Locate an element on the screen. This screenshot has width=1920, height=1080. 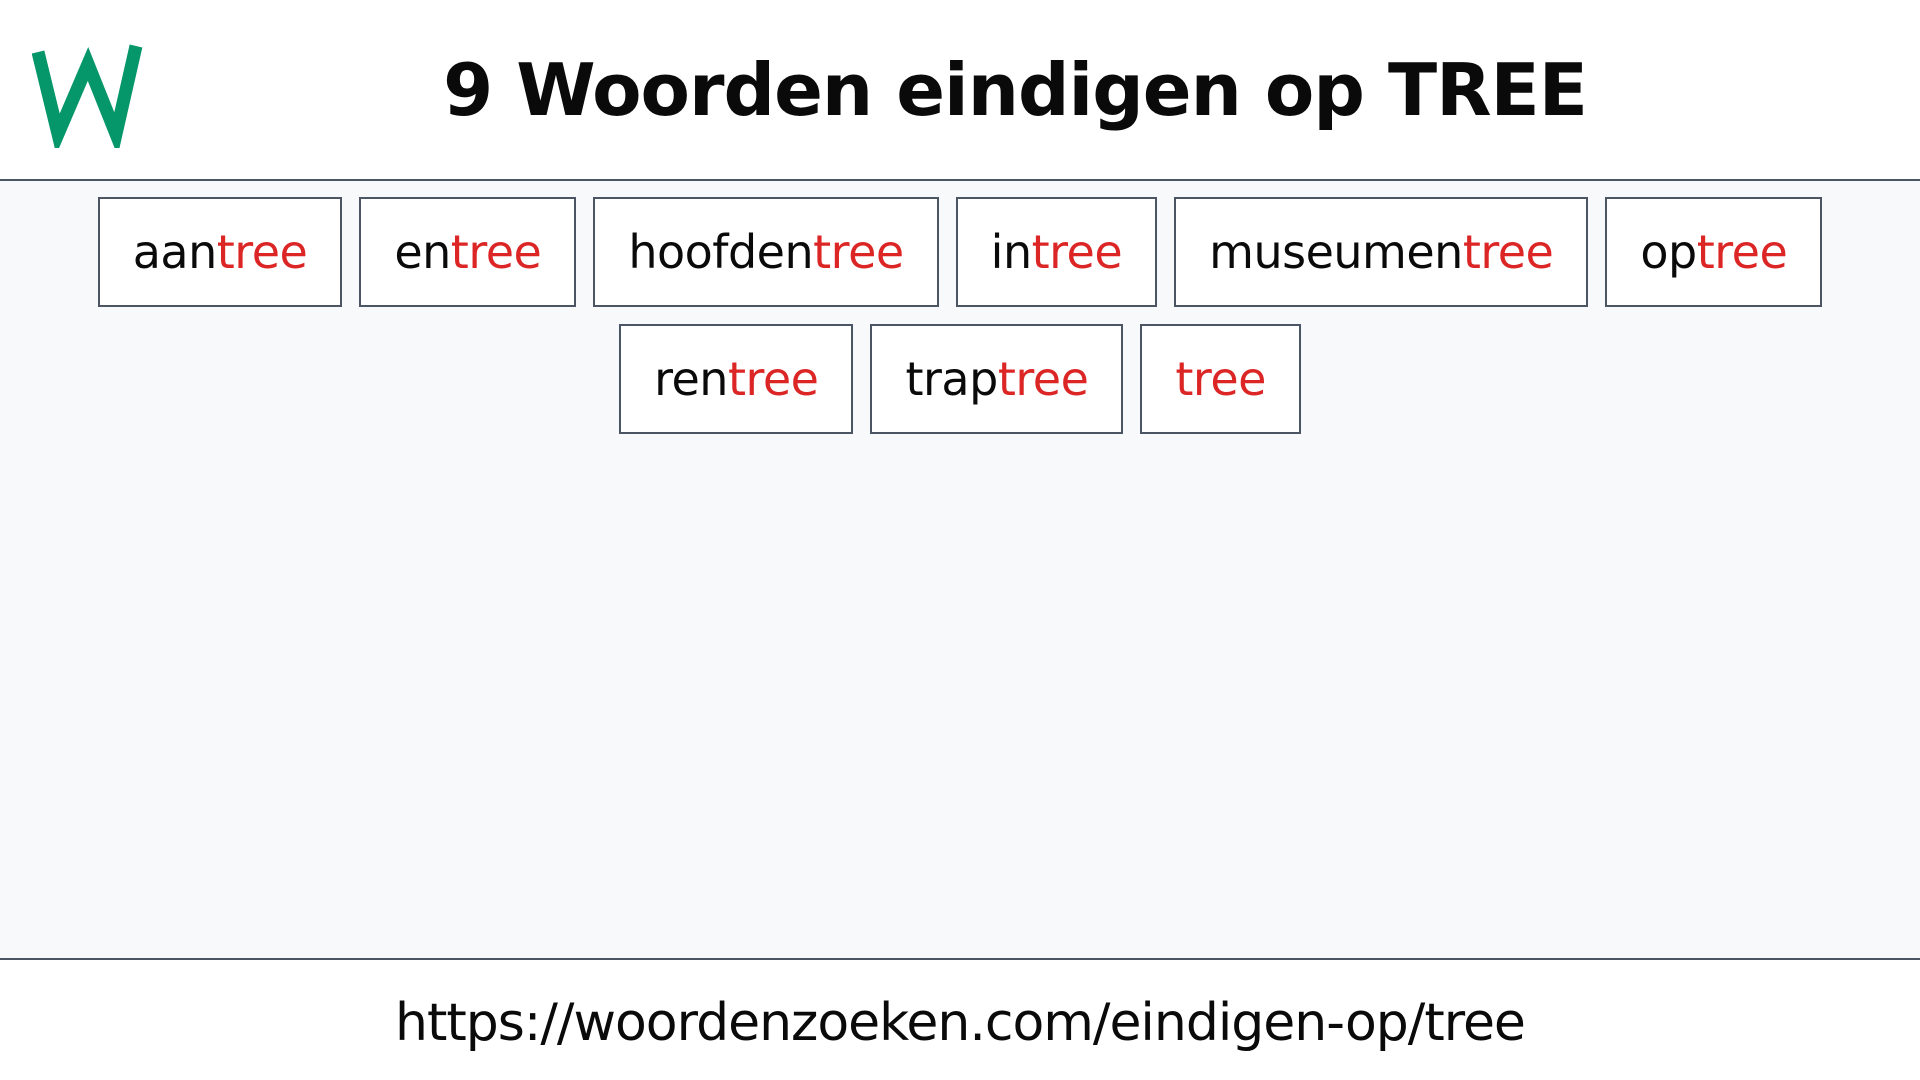
word-prefix: museumen is located at coordinates (1336, 252).